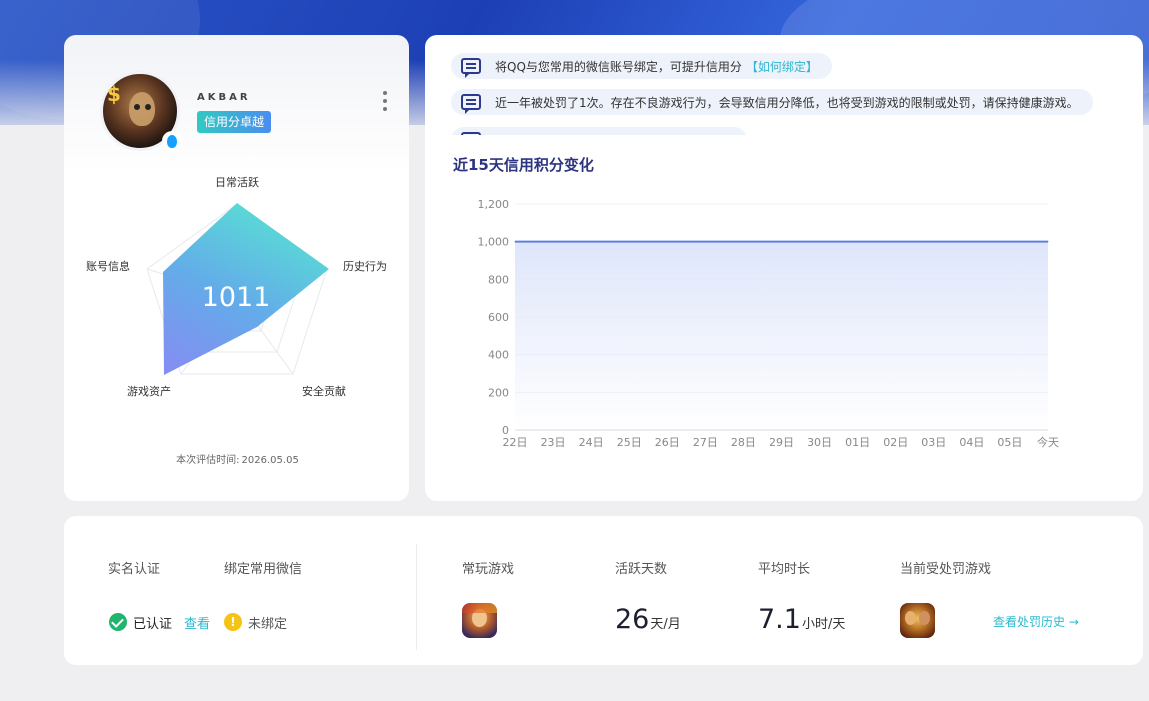 The image size is (1149, 701). What do you see at coordinates (618, 66) in the screenshot?
I see `notice-text: 将QQ与您常用的微信账号绑定，可提升信用分` at bounding box center [618, 66].